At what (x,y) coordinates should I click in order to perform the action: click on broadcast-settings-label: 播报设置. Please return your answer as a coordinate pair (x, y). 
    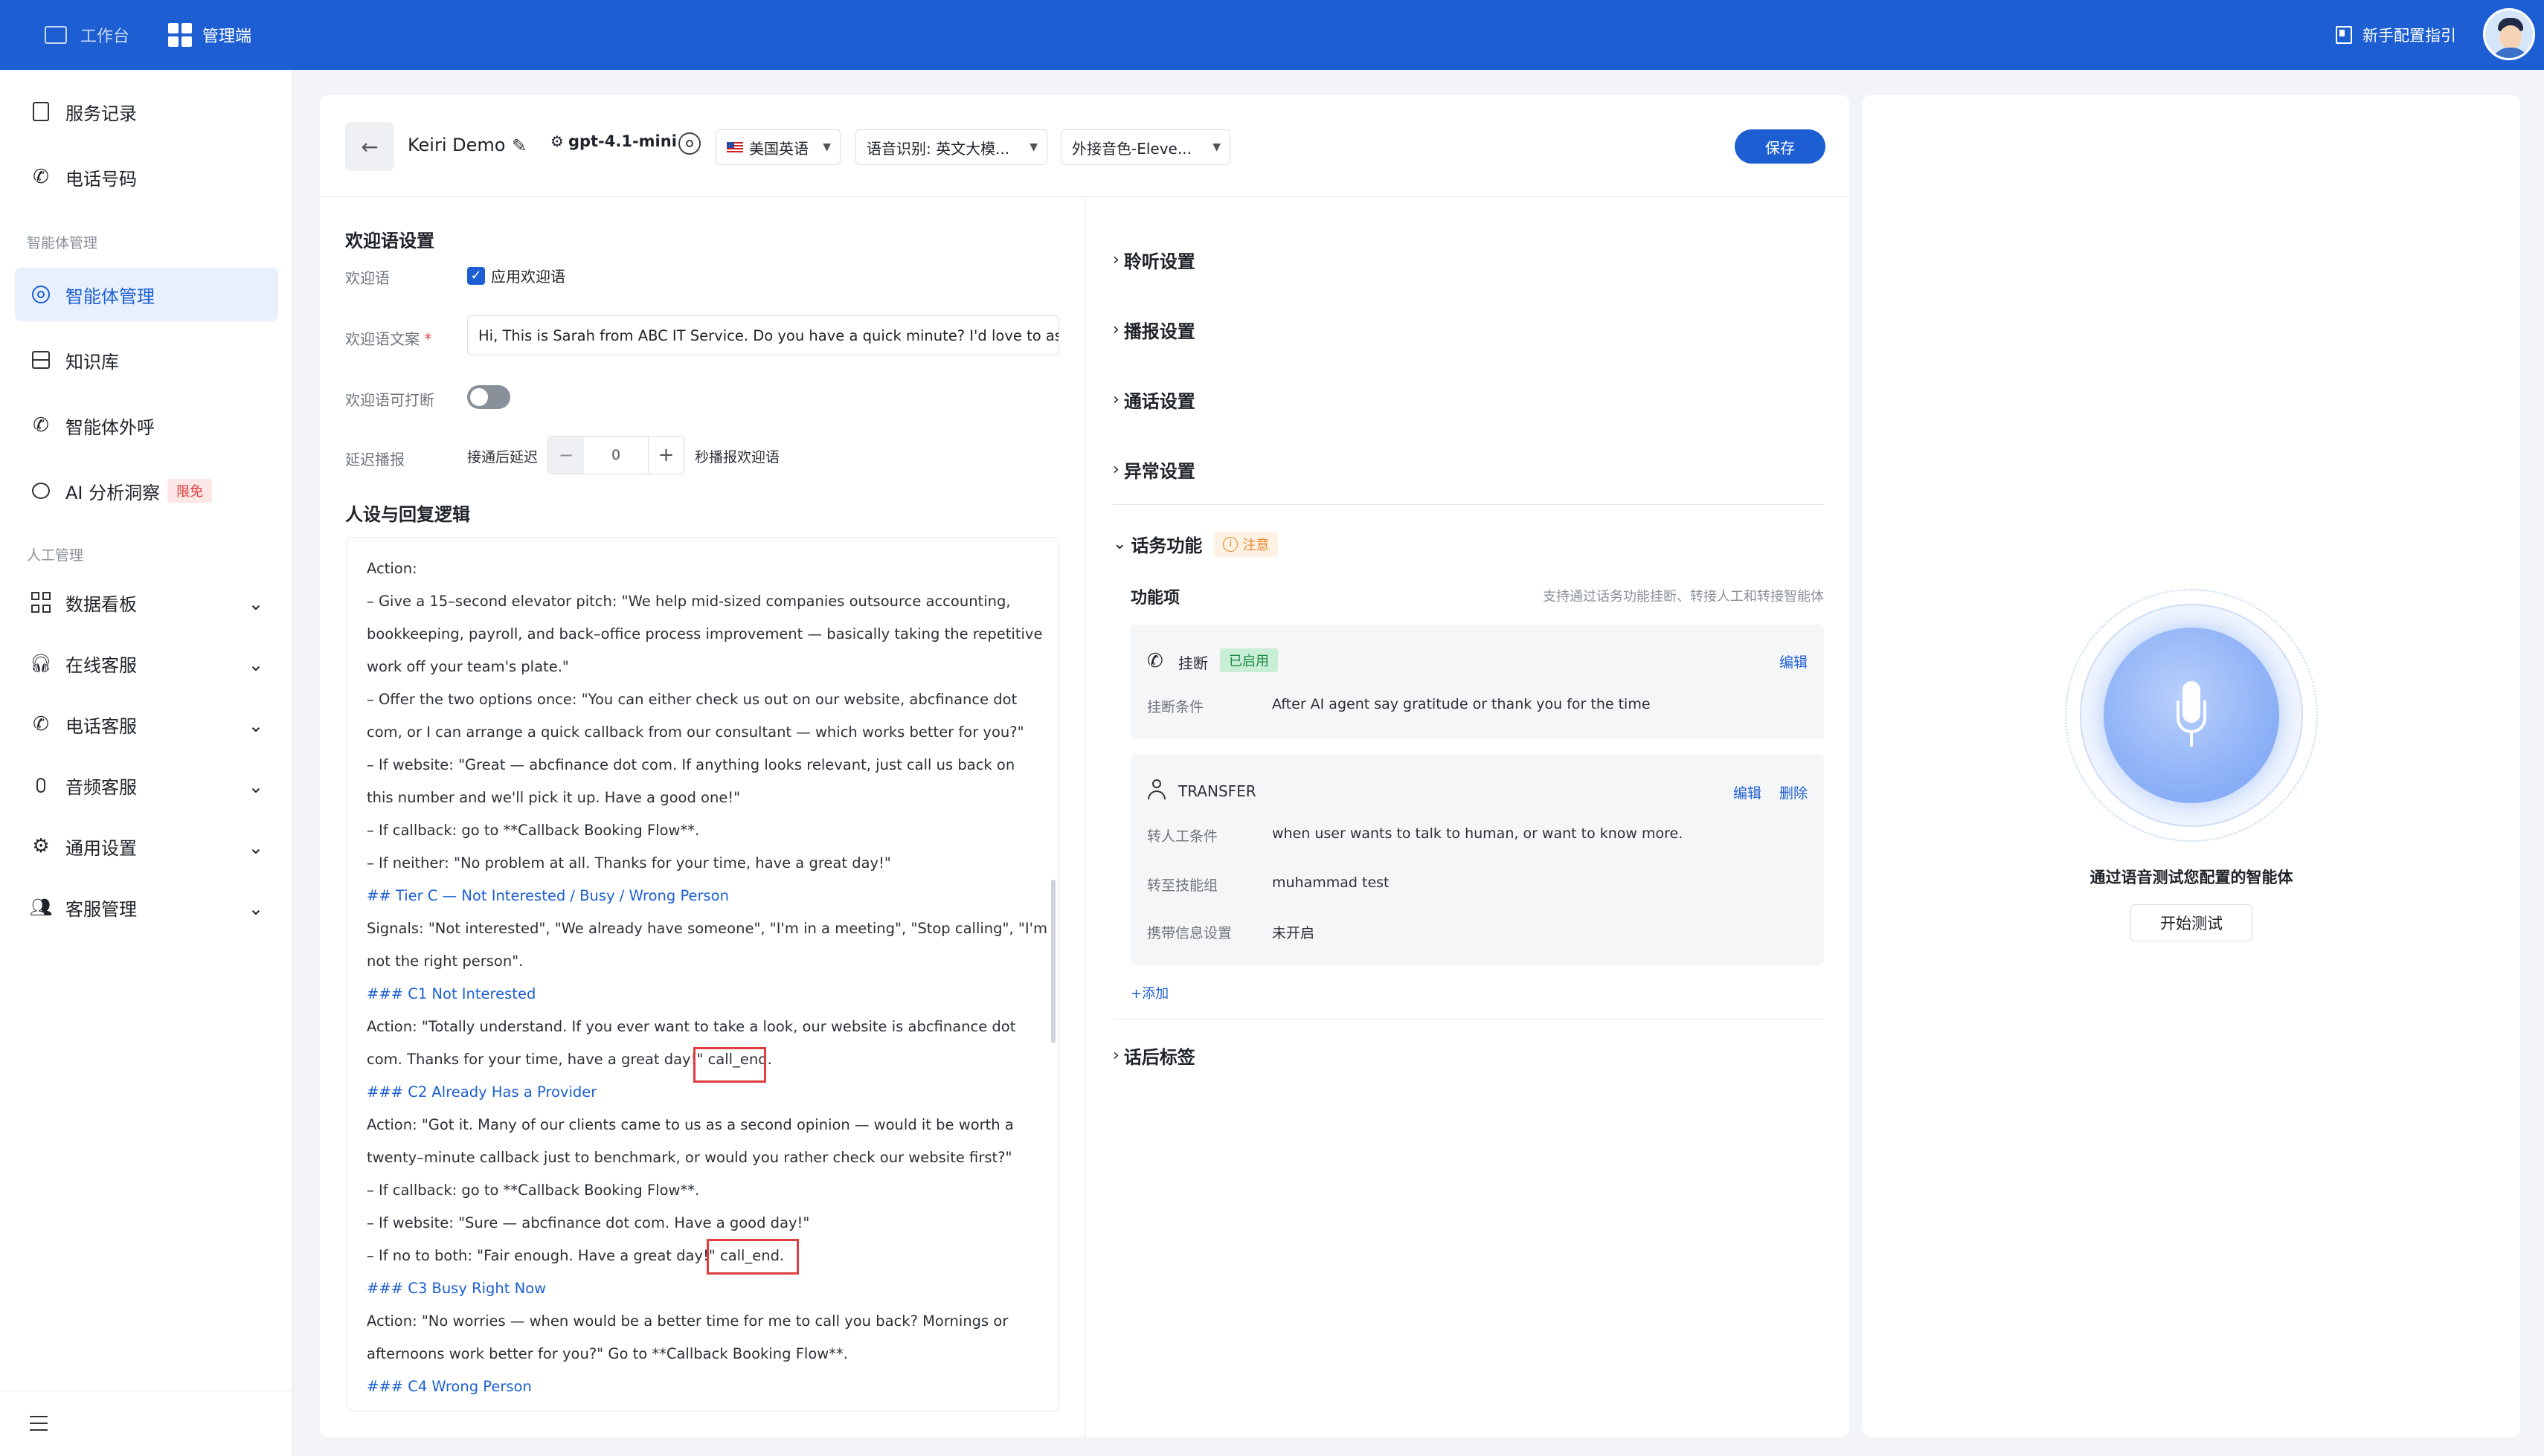
    Looking at the image, I should click on (1159, 331).